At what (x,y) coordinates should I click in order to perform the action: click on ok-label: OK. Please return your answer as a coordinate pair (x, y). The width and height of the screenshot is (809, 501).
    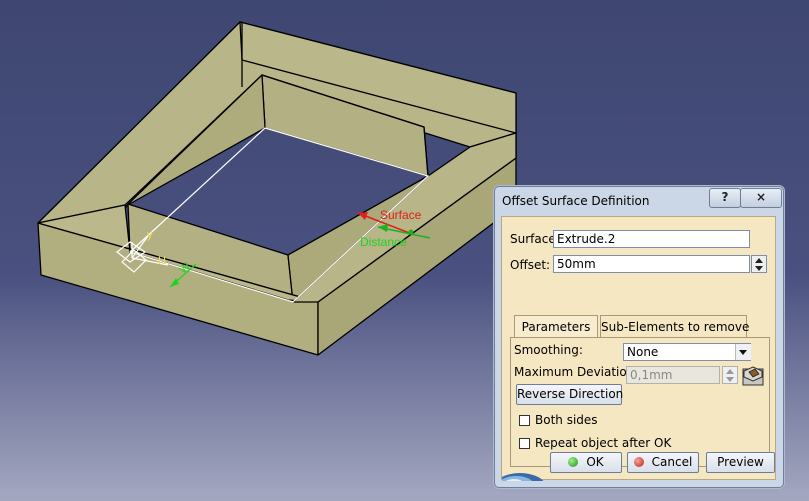
    Looking at the image, I should click on (595, 462).